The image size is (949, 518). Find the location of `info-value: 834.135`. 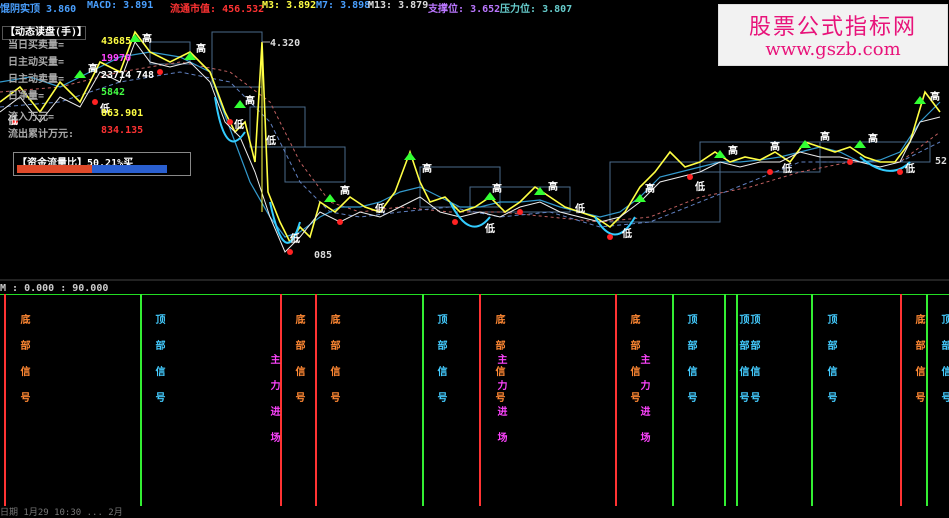

info-value: 834.135 is located at coordinates (122, 130).